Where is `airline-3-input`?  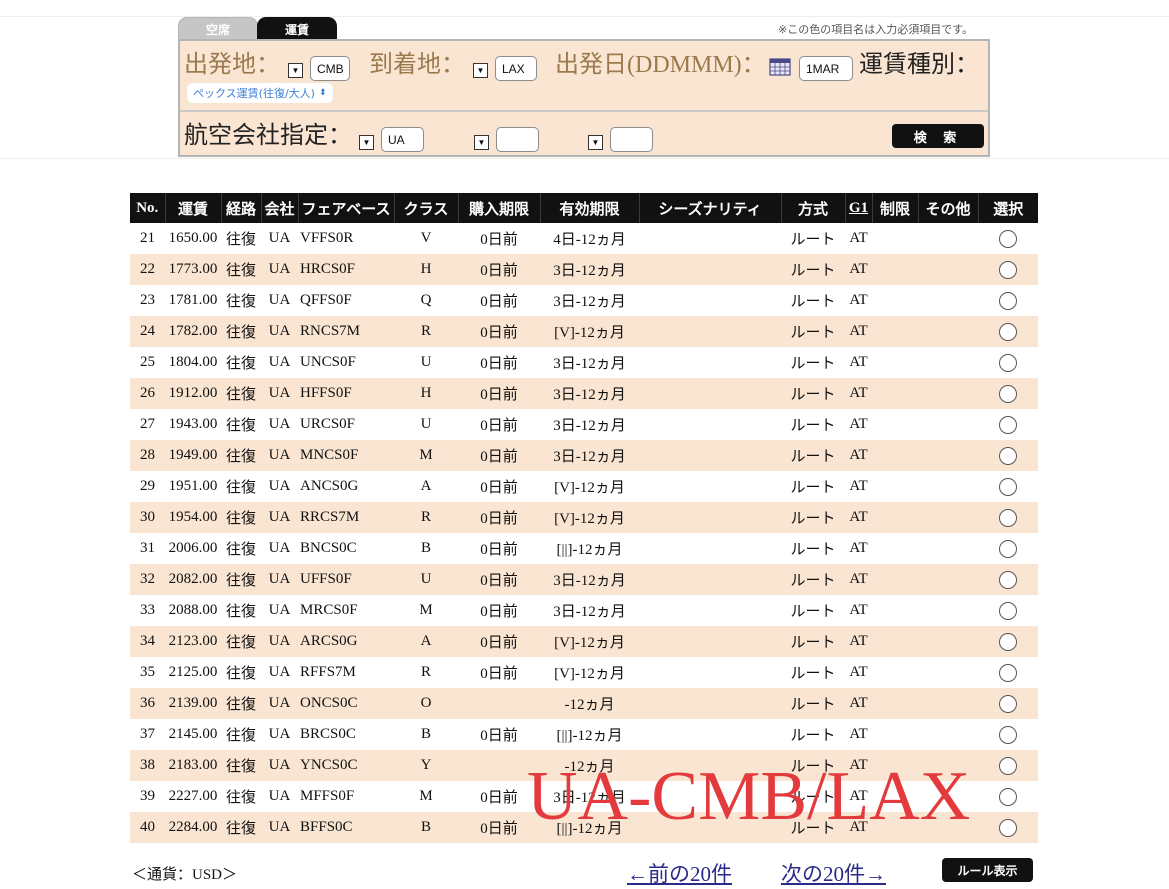
airline-3-input is located at coordinates (631, 139).